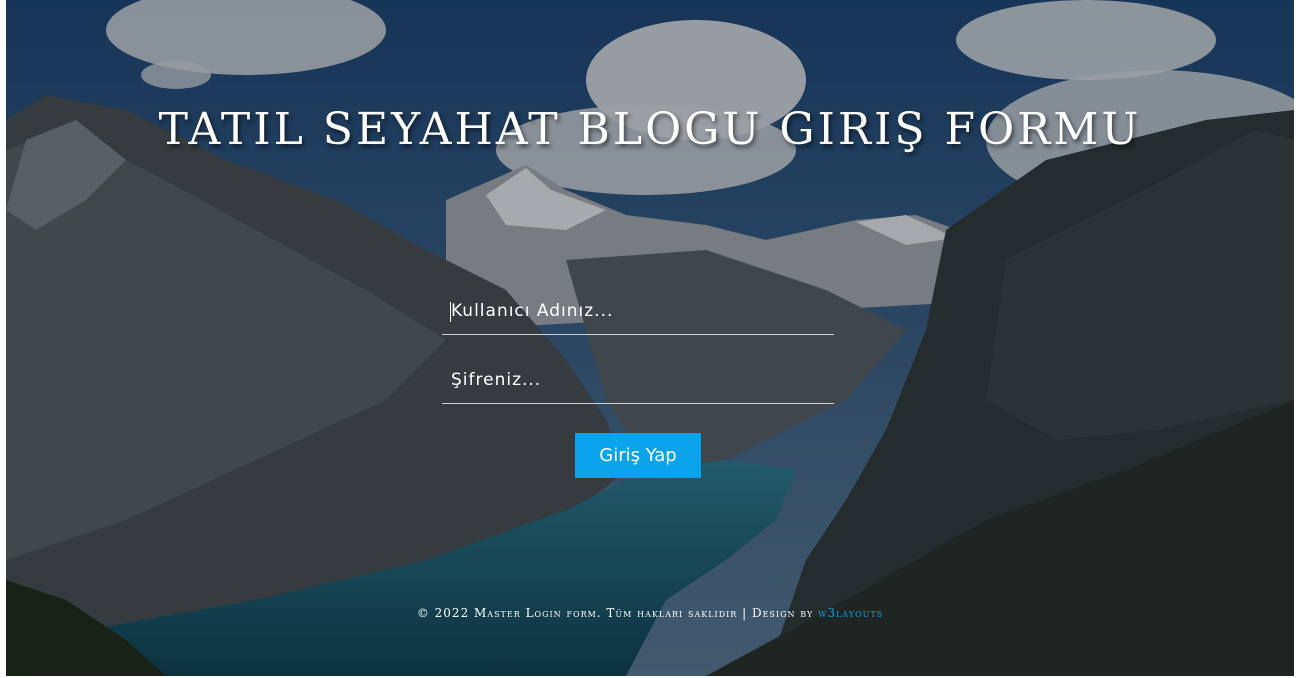 This screenshot has height=678, width=1309. Describe the element at coordinates (650, 129) in the screenshot. I see `page-title: TATIL SEYAHAT BLOGU GIRIŞ FORMU` at that location.